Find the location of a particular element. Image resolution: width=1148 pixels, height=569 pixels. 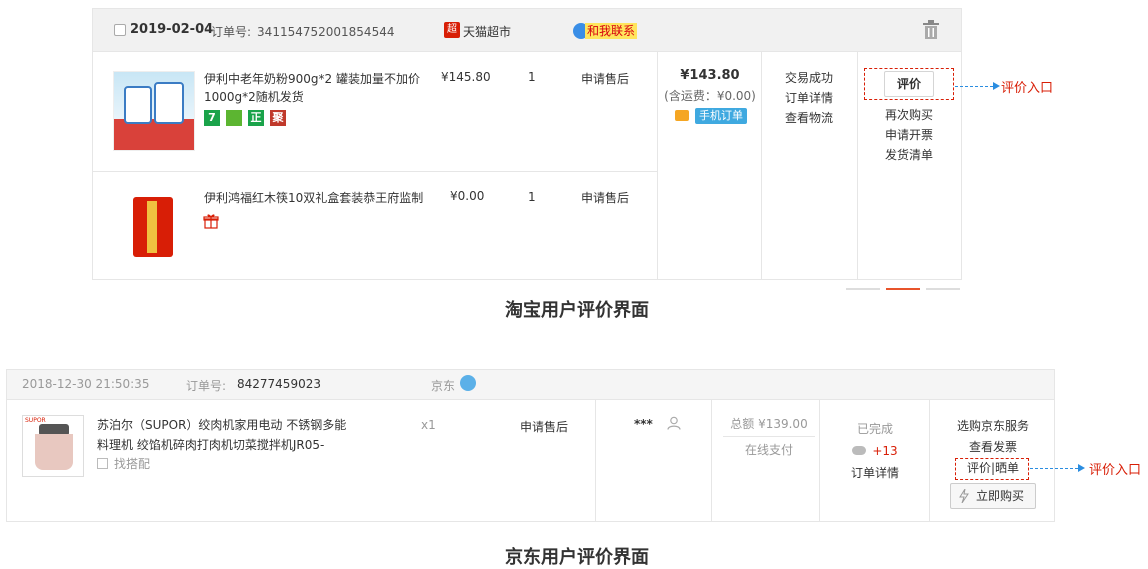

badge-juhuasuan-icon: 聚 is located at coordinates (278, 118).